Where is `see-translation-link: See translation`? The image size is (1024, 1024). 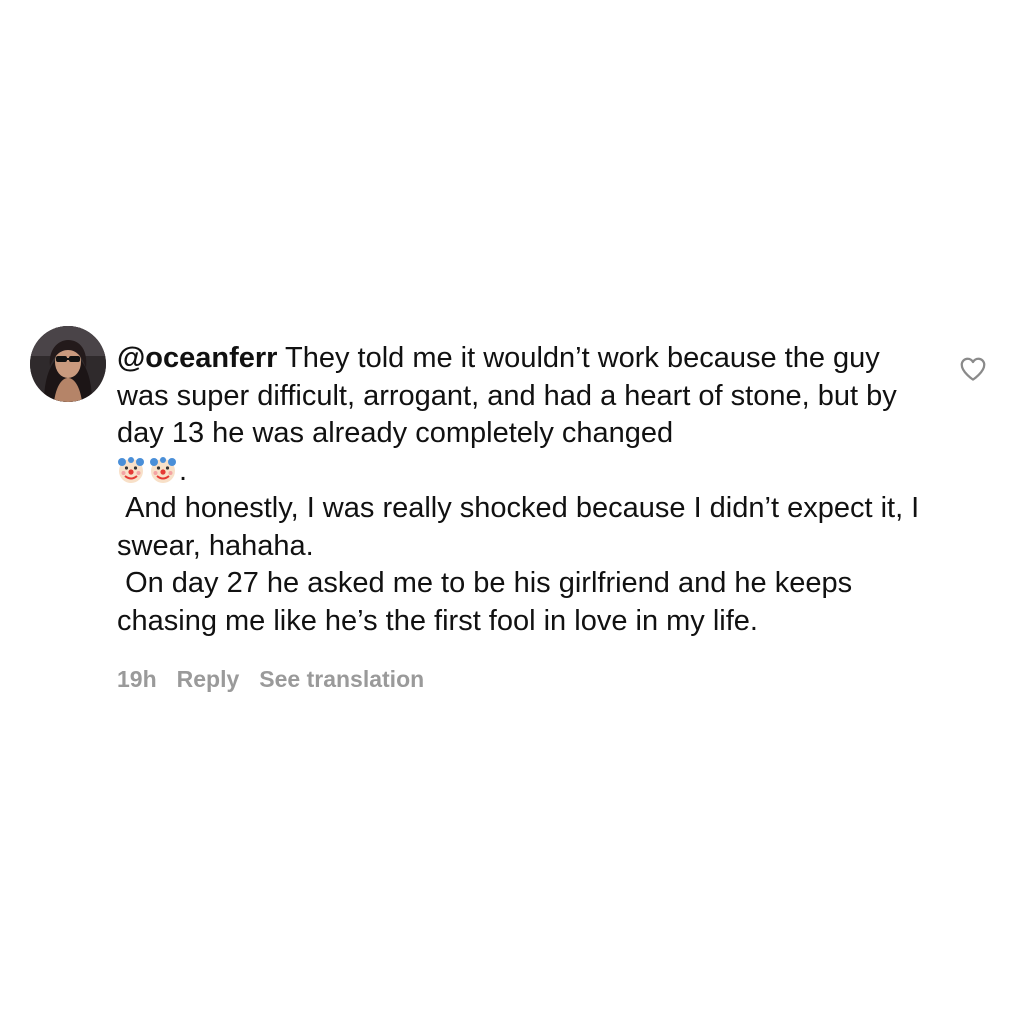
see-translation-link: See translation is located at coordinates (341, 679).